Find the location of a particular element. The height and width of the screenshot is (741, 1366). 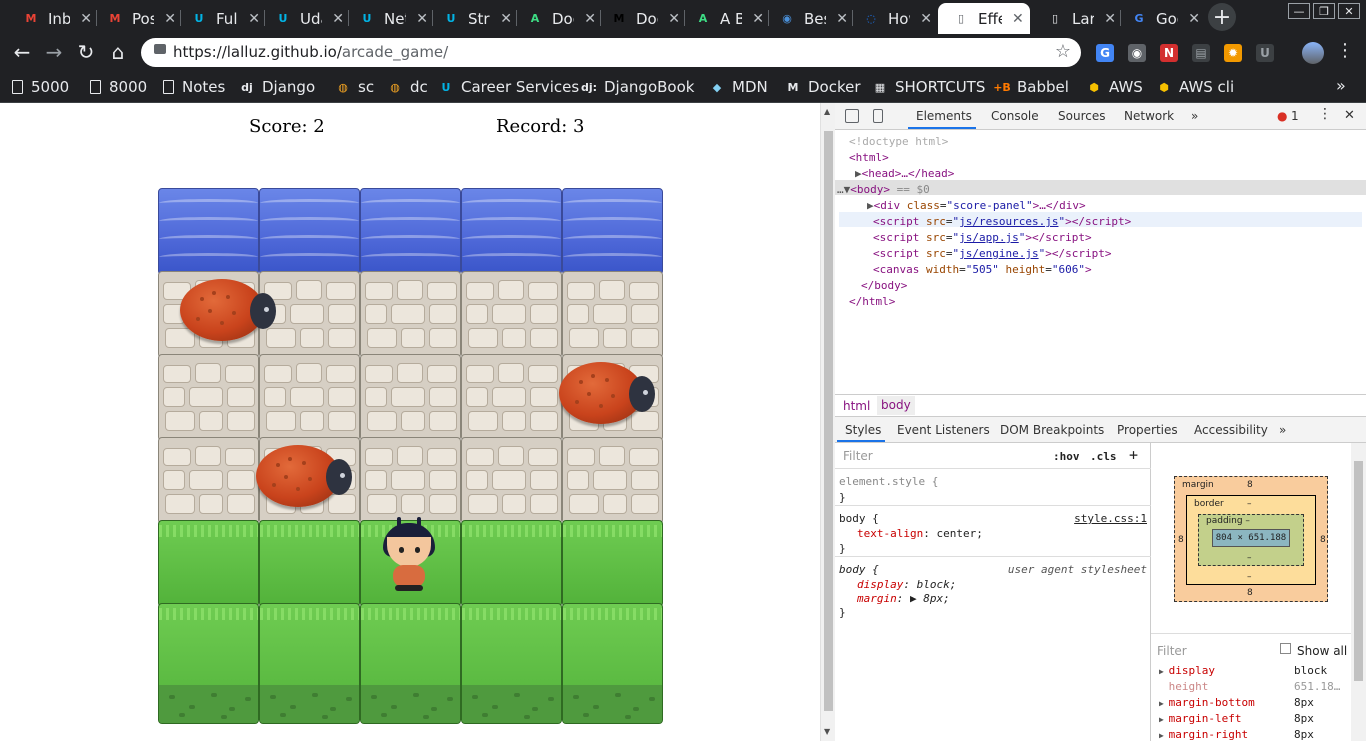

body-rule-selector: body { is located at coordinates (859, 518).